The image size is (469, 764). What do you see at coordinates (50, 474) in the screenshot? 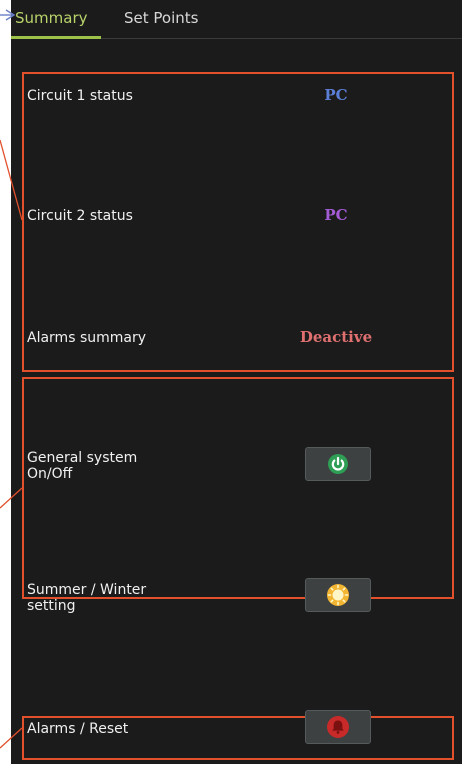
I see `general-system-label-line2: On/Off` at bounding box center [50, 474].